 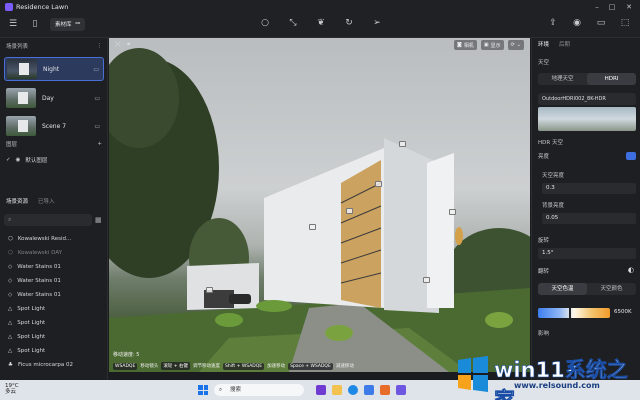 I want to click on display-button: ▣ 显示, so click(x=492, y=45).